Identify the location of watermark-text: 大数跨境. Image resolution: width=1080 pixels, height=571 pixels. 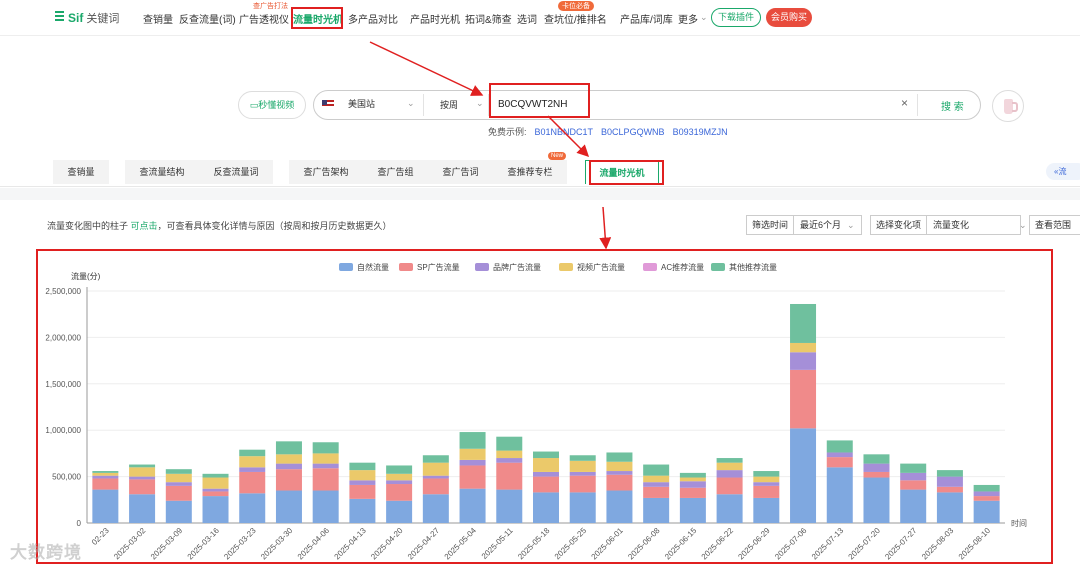
(46, 552).